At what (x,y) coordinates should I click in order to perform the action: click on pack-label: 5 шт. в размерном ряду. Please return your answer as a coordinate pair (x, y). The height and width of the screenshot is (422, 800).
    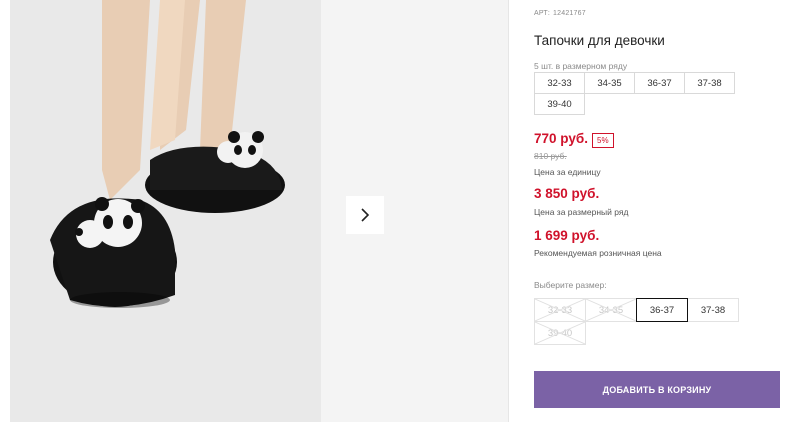
    Looking at the image, I should click on (581, 66).